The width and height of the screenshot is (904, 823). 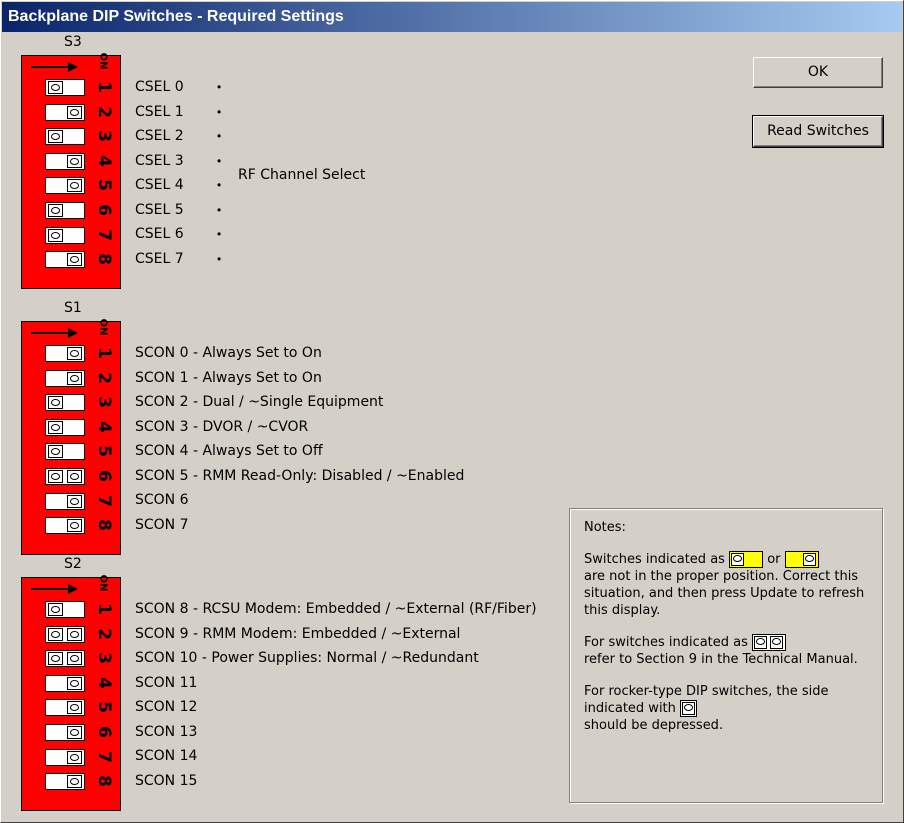 I want to click on dip-row: 8, so click(x=71, y=780).